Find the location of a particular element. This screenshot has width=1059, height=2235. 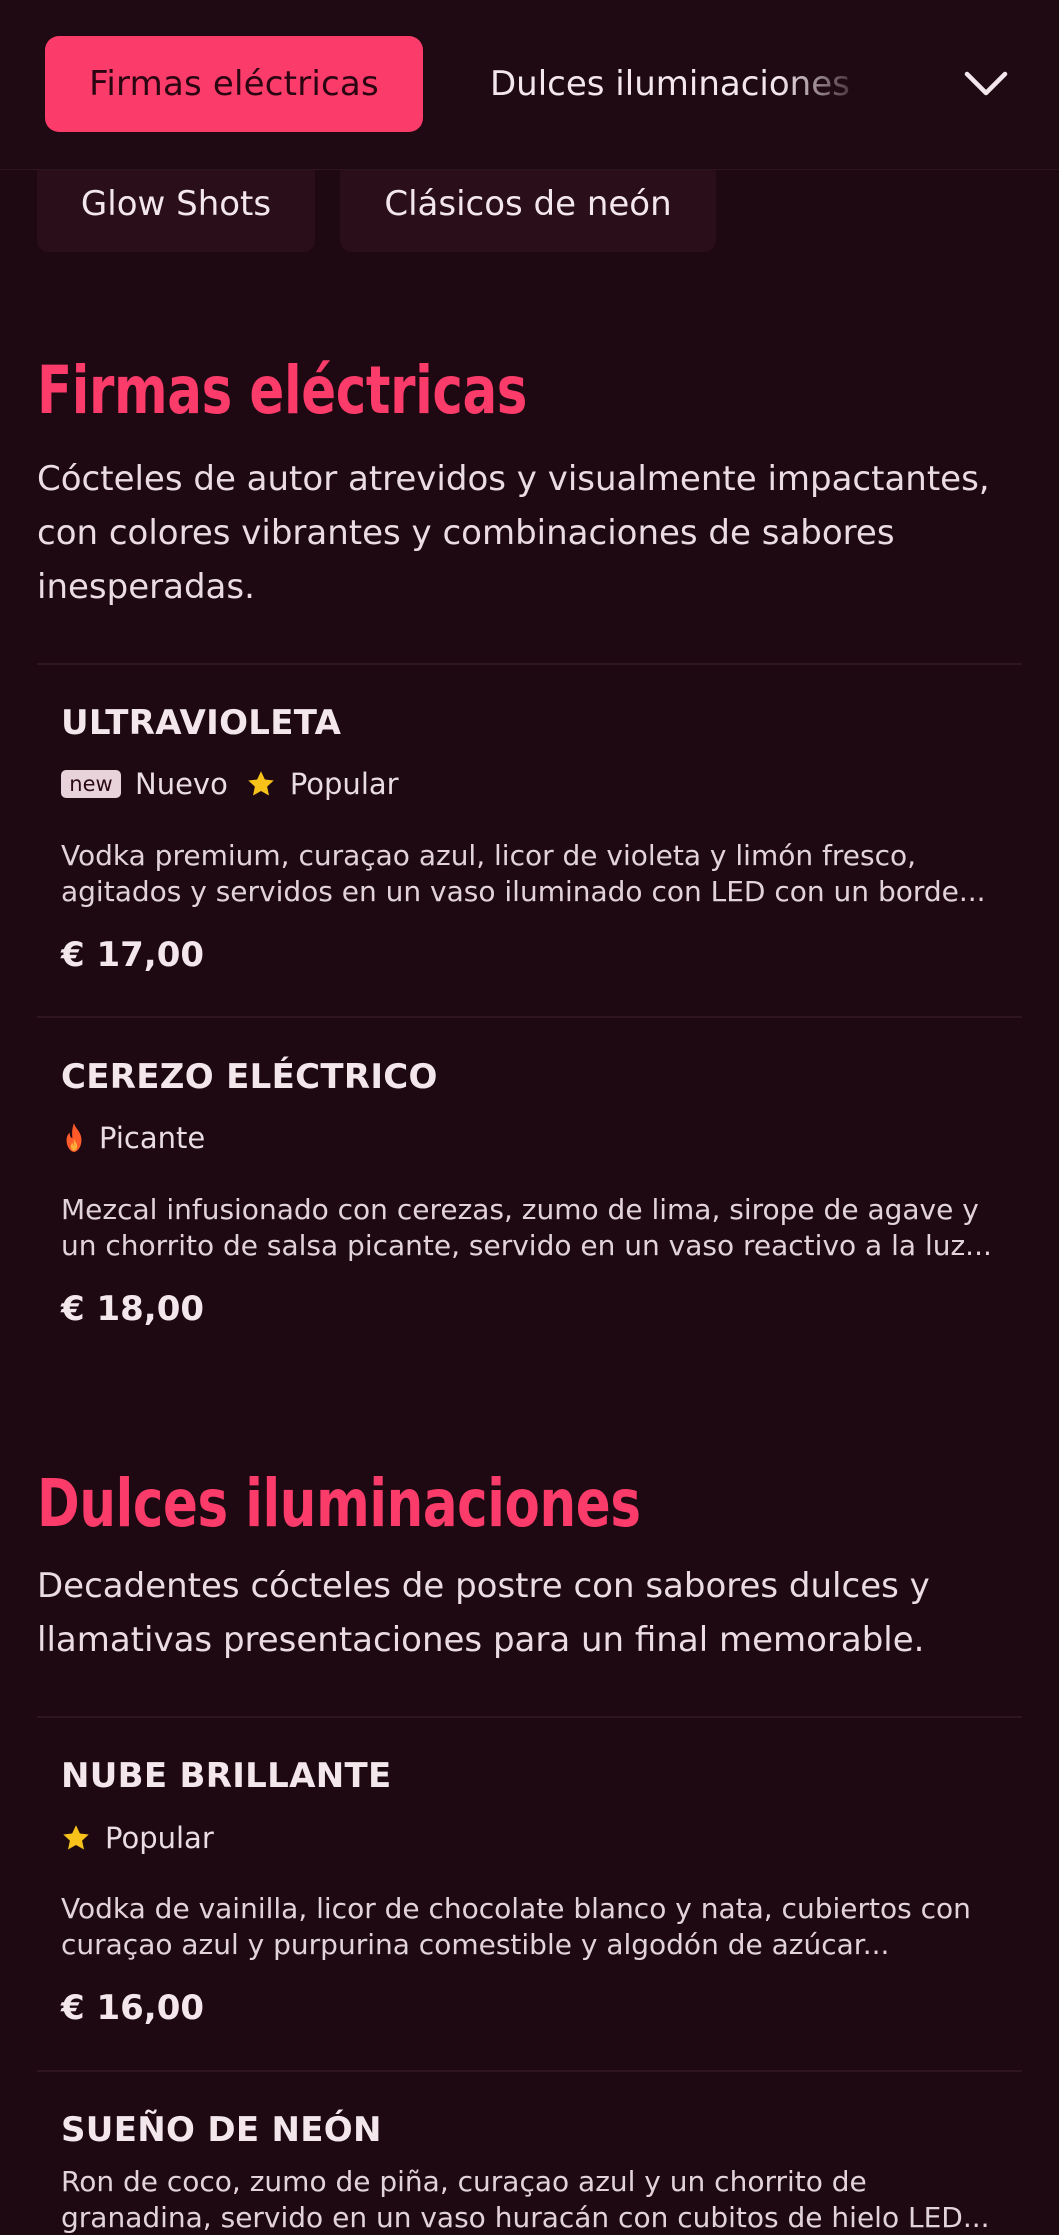

item-tags: Popular is located at coordinates (146, 1838).